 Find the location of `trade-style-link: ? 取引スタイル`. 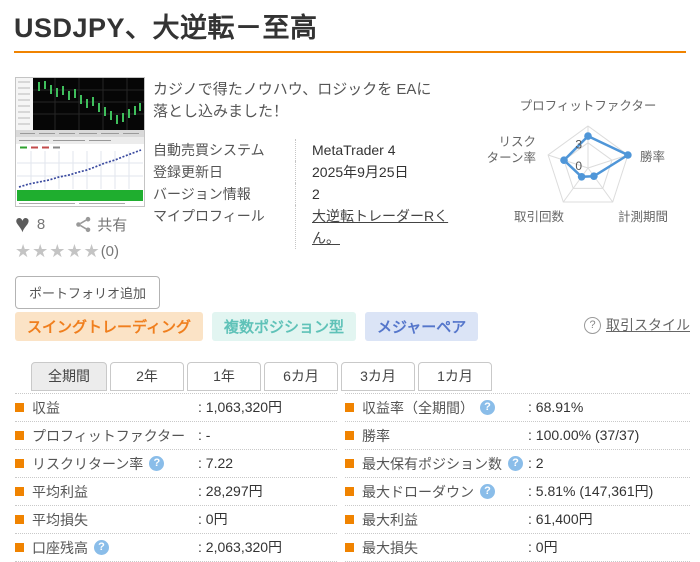

trade-style-link: ? 取引スタイル is located at coordinates (637, 325).